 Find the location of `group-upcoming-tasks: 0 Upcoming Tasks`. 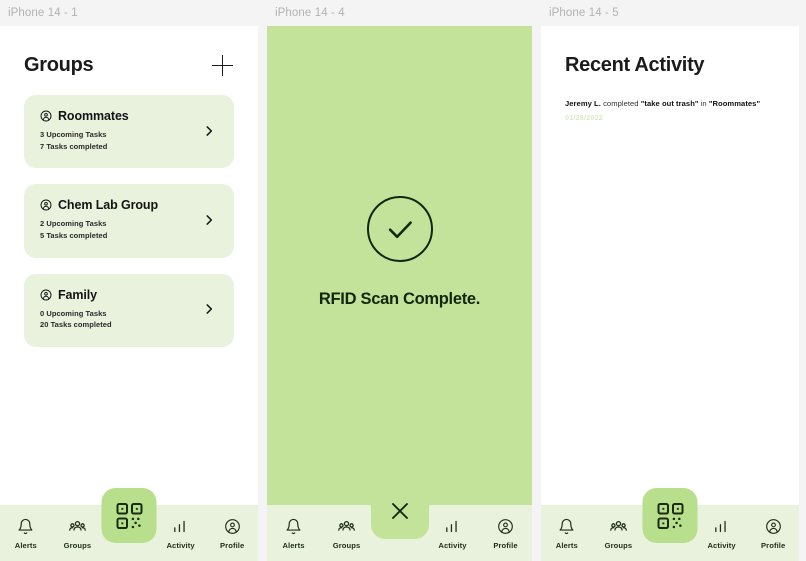

group-upcoming-tasks: 0 Upcoming Tasks is located at coordinates (73, 313).